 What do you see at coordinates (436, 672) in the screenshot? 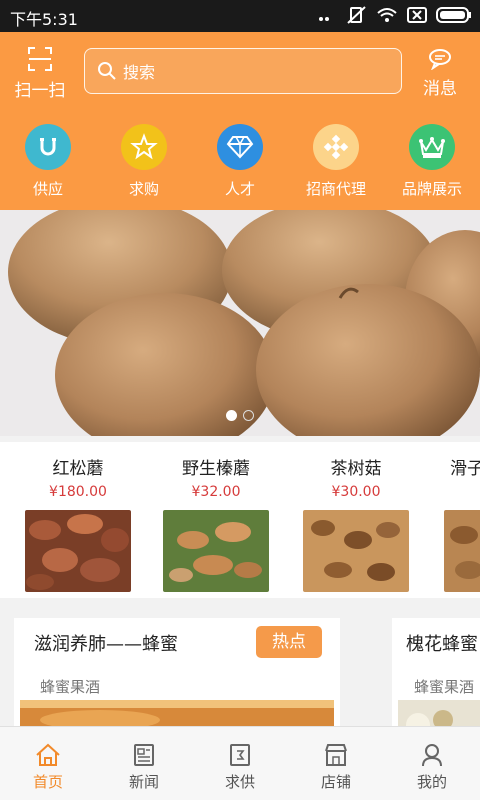
I see `article-card: 槐花蜂蜜 蜂蜜果酒` at bounding box center [436, 672].